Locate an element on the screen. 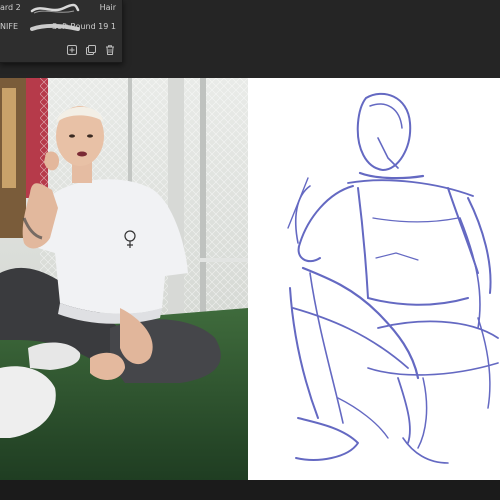 The image size is (500, 500). brush-item-soft-round: NIFE Soft Round 19 1 is located at coordinates (61, 28).